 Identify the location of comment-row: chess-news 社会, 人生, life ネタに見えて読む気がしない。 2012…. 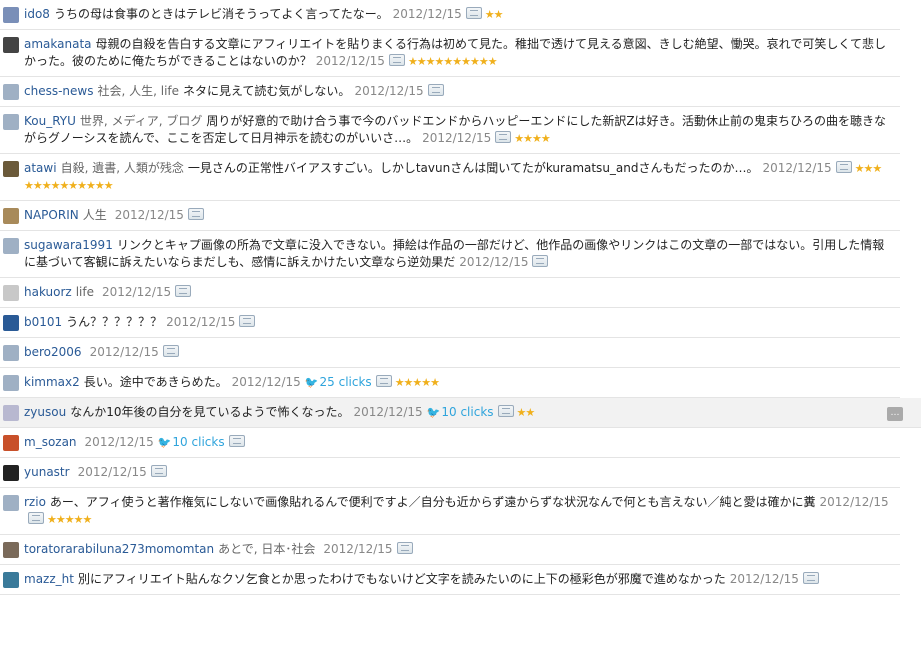
(450, 92).